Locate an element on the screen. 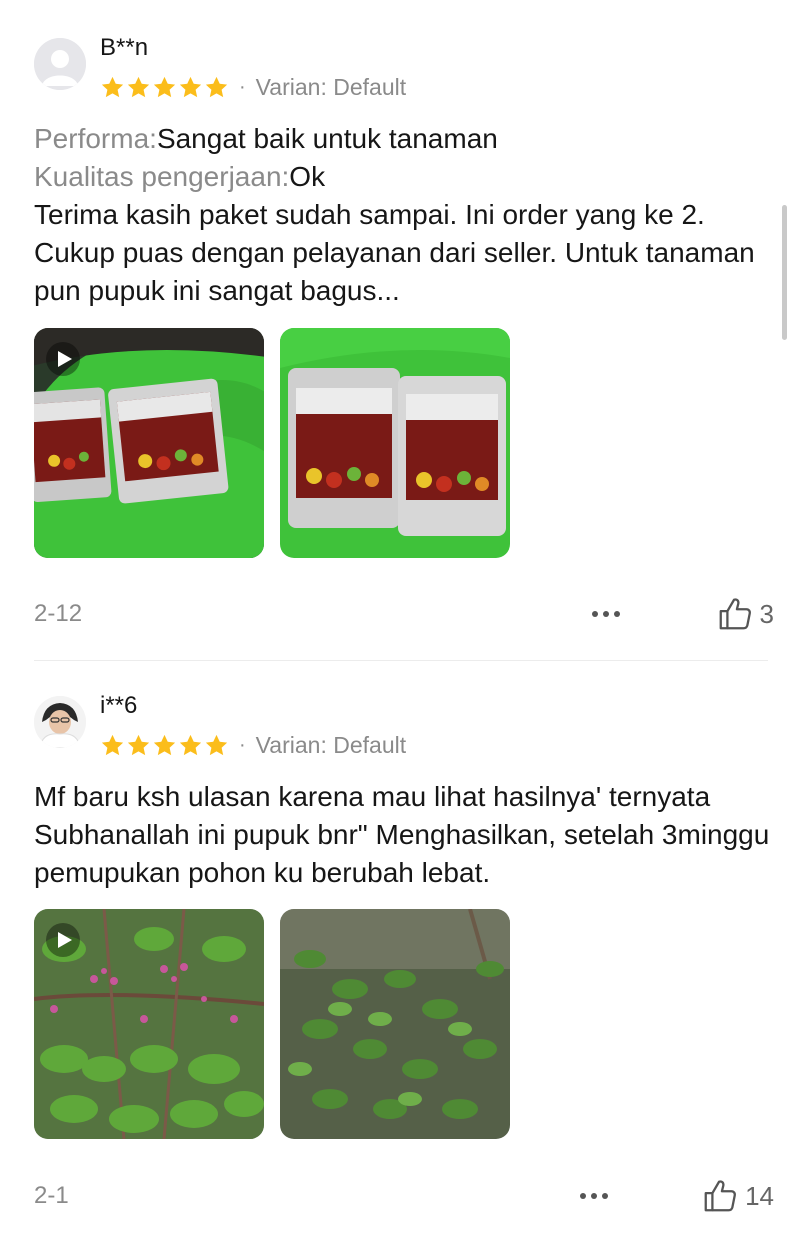 The height and width of the screenshot is (1240, 800). like-count: 14 is located at coordinates (759, 1195).